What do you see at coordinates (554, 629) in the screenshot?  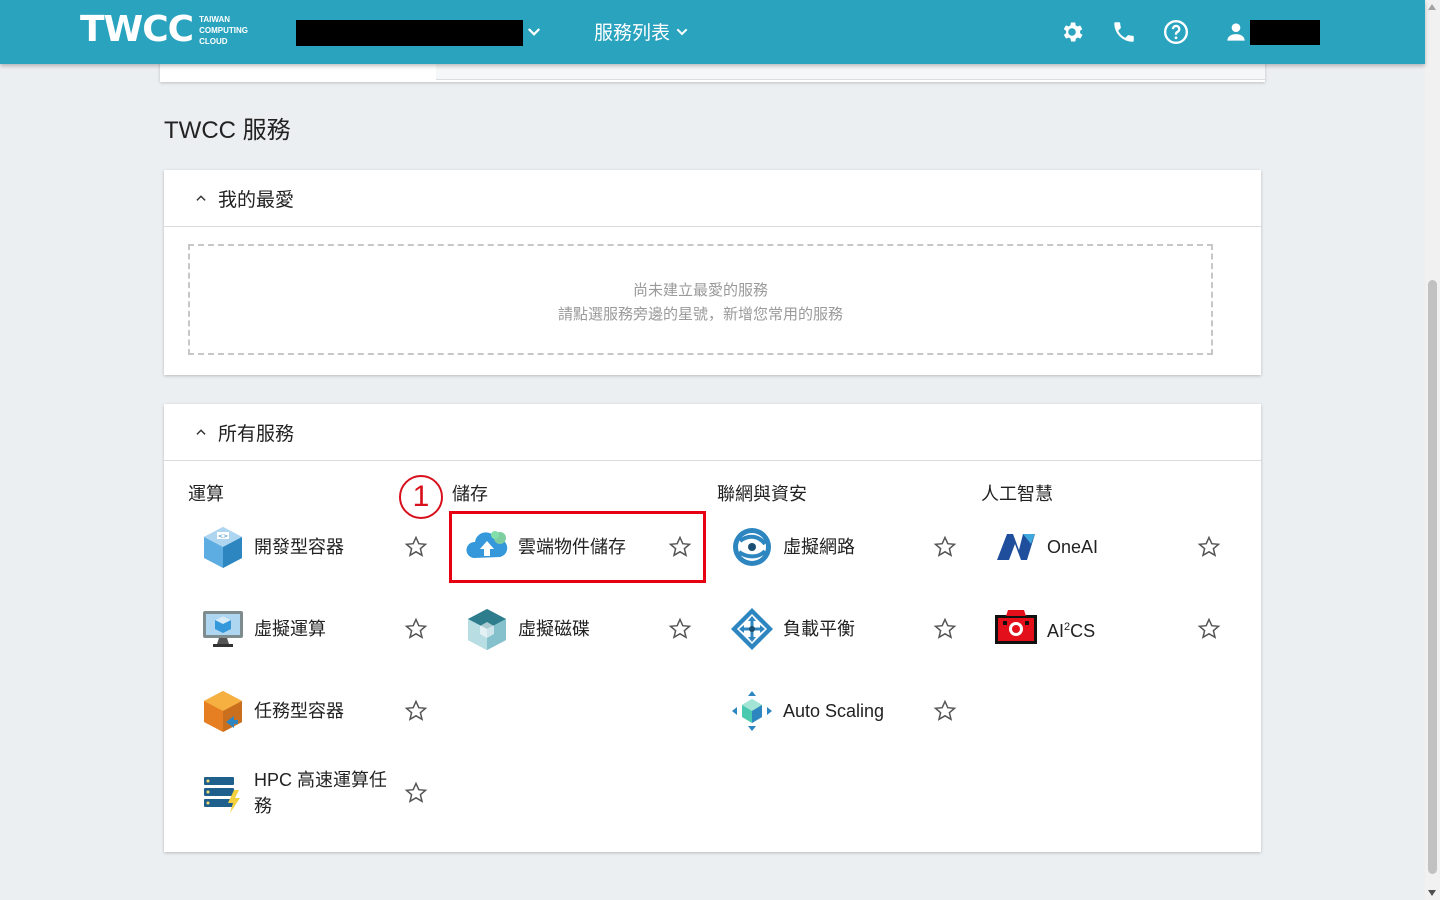 I see `service-label: 虛擬磁碟` at bounding box center [554, 629].